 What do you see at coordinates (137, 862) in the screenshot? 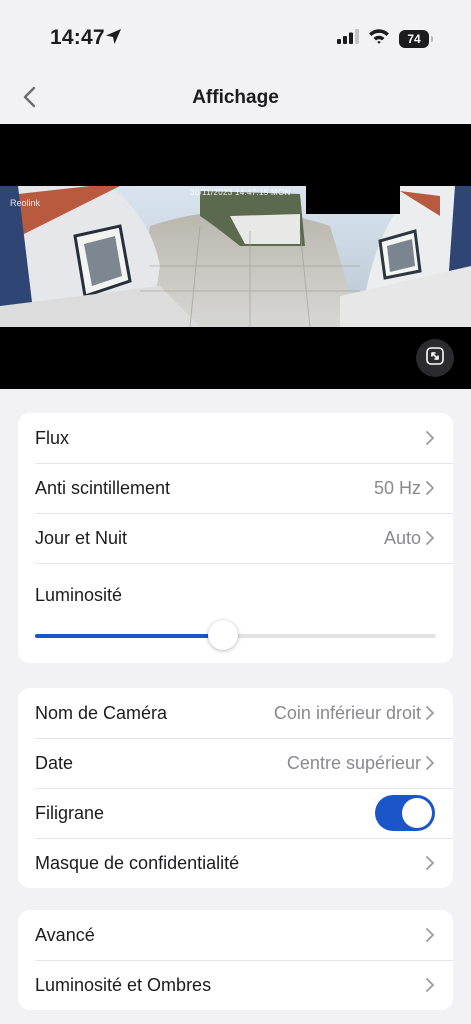
I see `privacy-mask-label: Masque de confidentialité` at bounding box center [137, 862].